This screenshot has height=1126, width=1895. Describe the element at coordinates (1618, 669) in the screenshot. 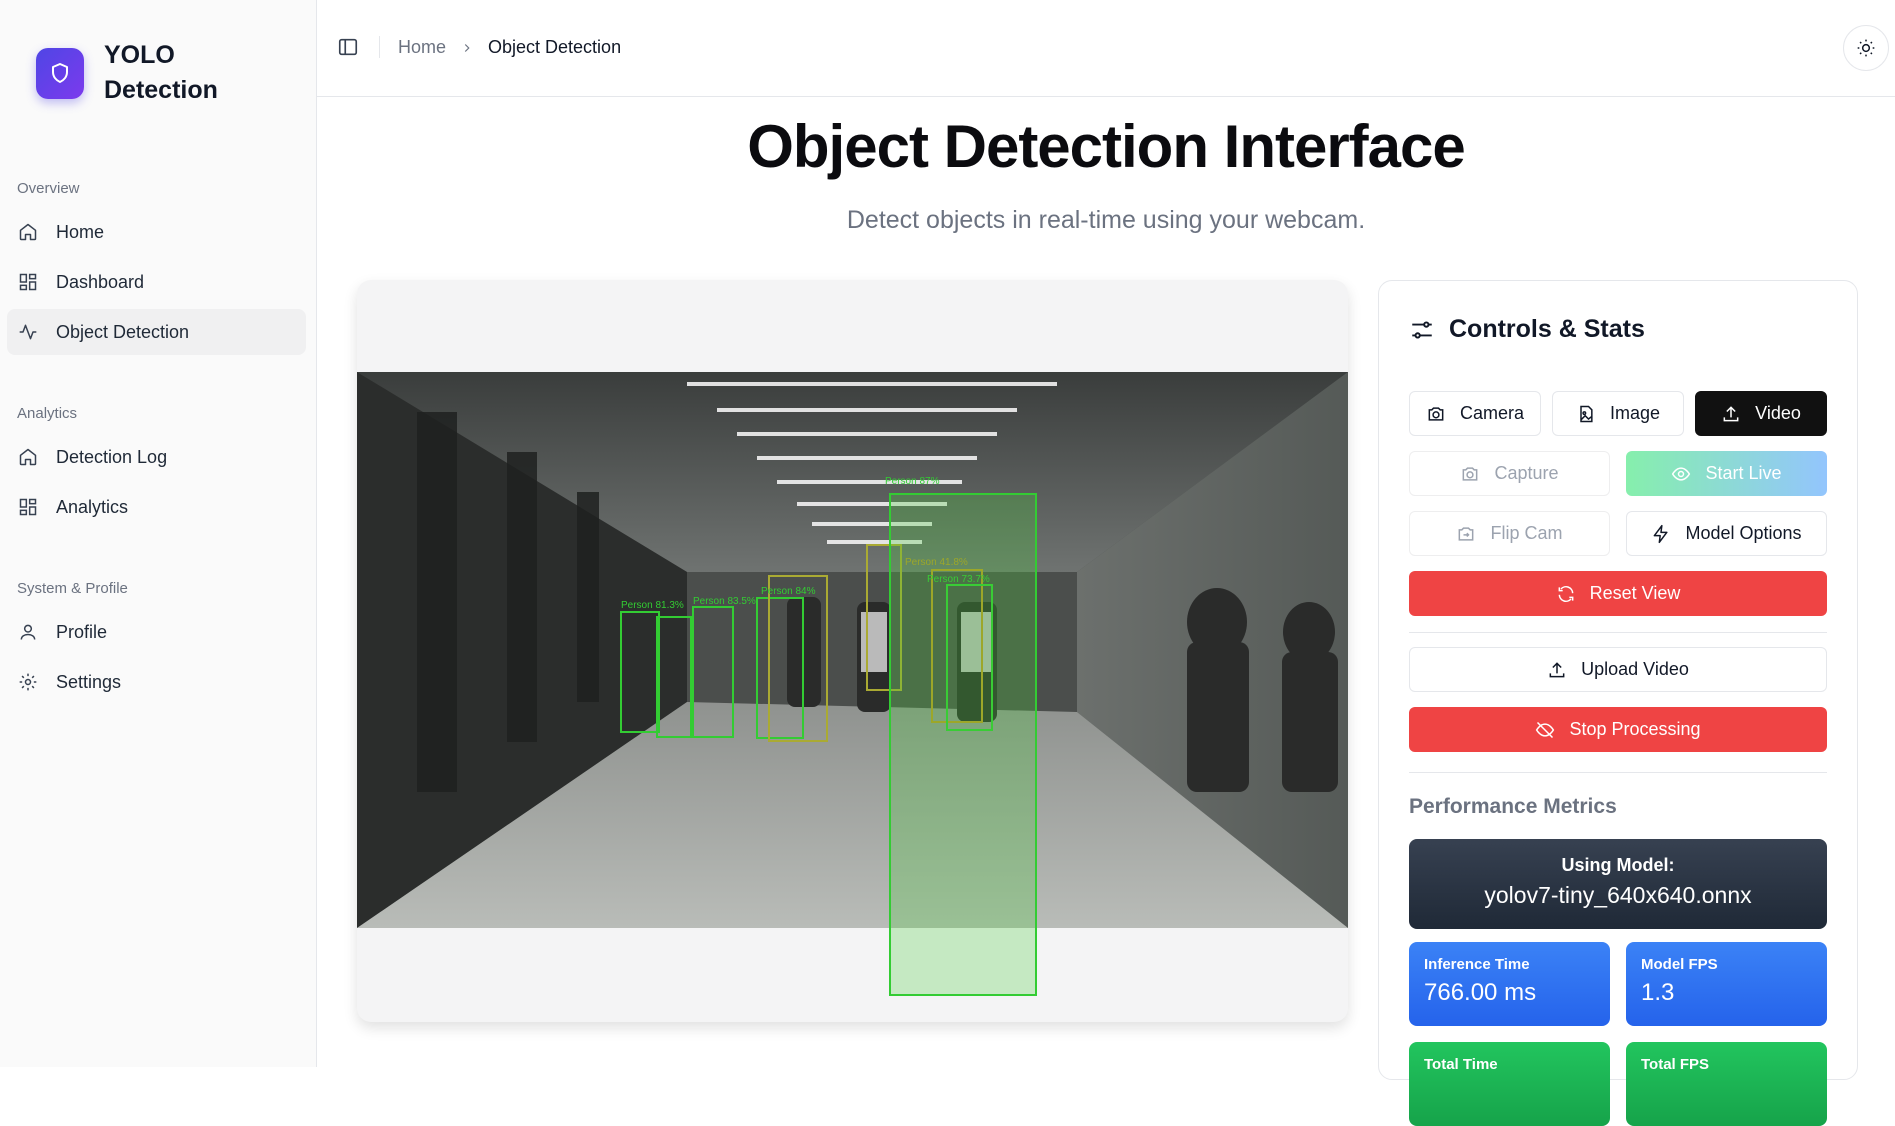

I see `upload-video-button: Upload Video` at that location.